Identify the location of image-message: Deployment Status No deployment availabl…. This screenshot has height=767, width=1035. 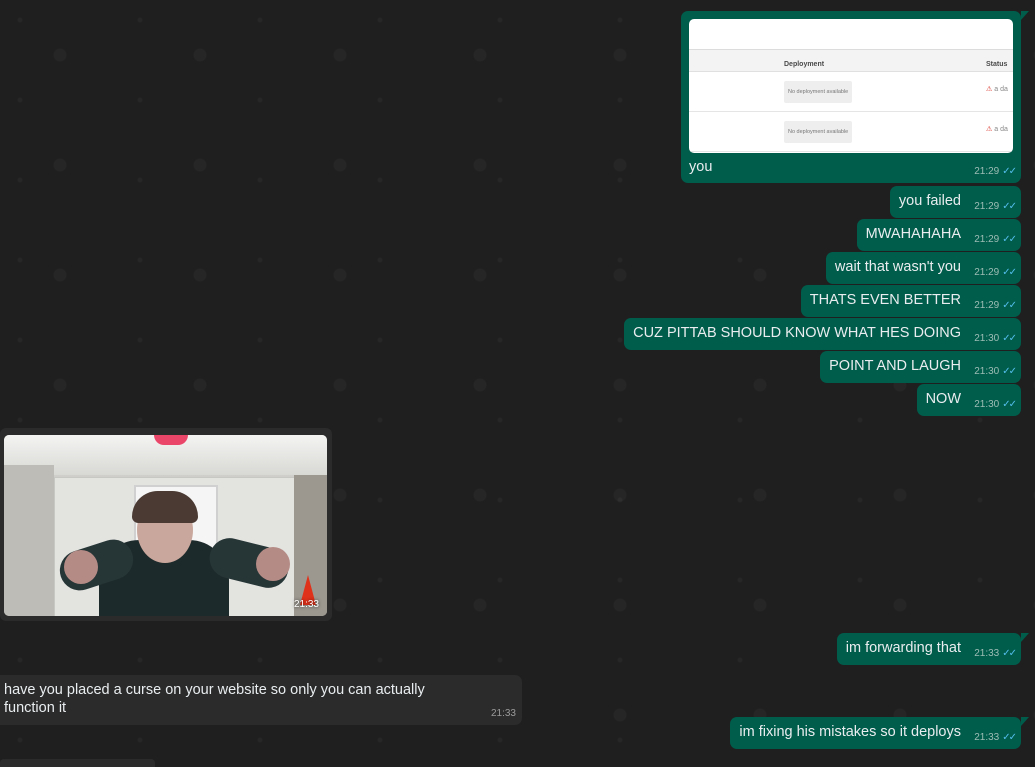
(855, 97).